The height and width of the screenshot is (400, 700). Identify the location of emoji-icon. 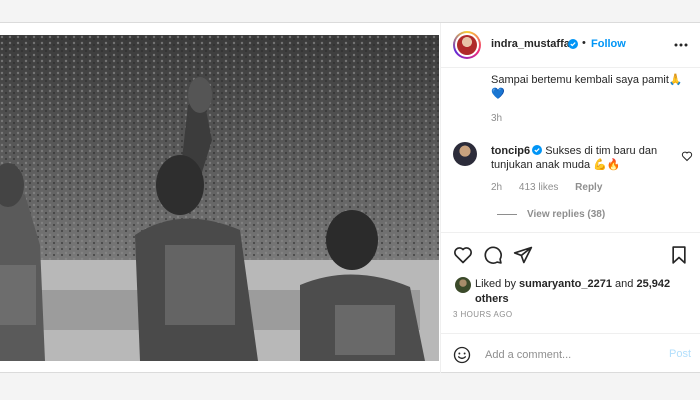
(462, 355).